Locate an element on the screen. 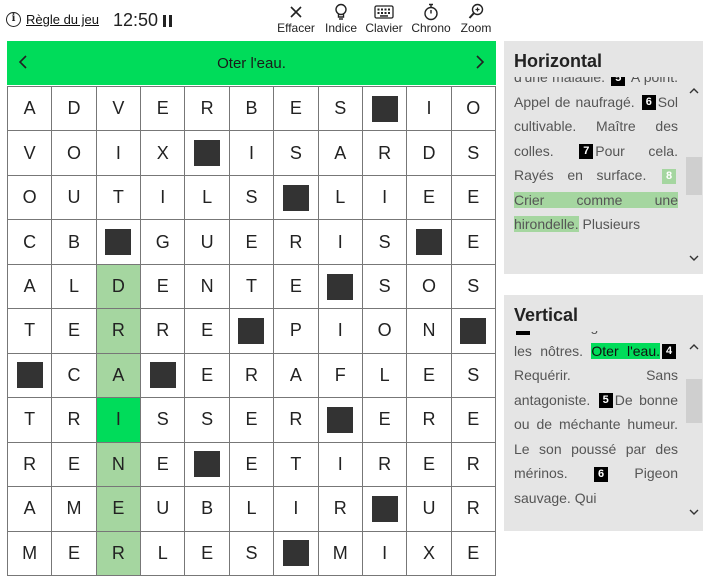  next-clue-button is located at coordinates (480, 62).